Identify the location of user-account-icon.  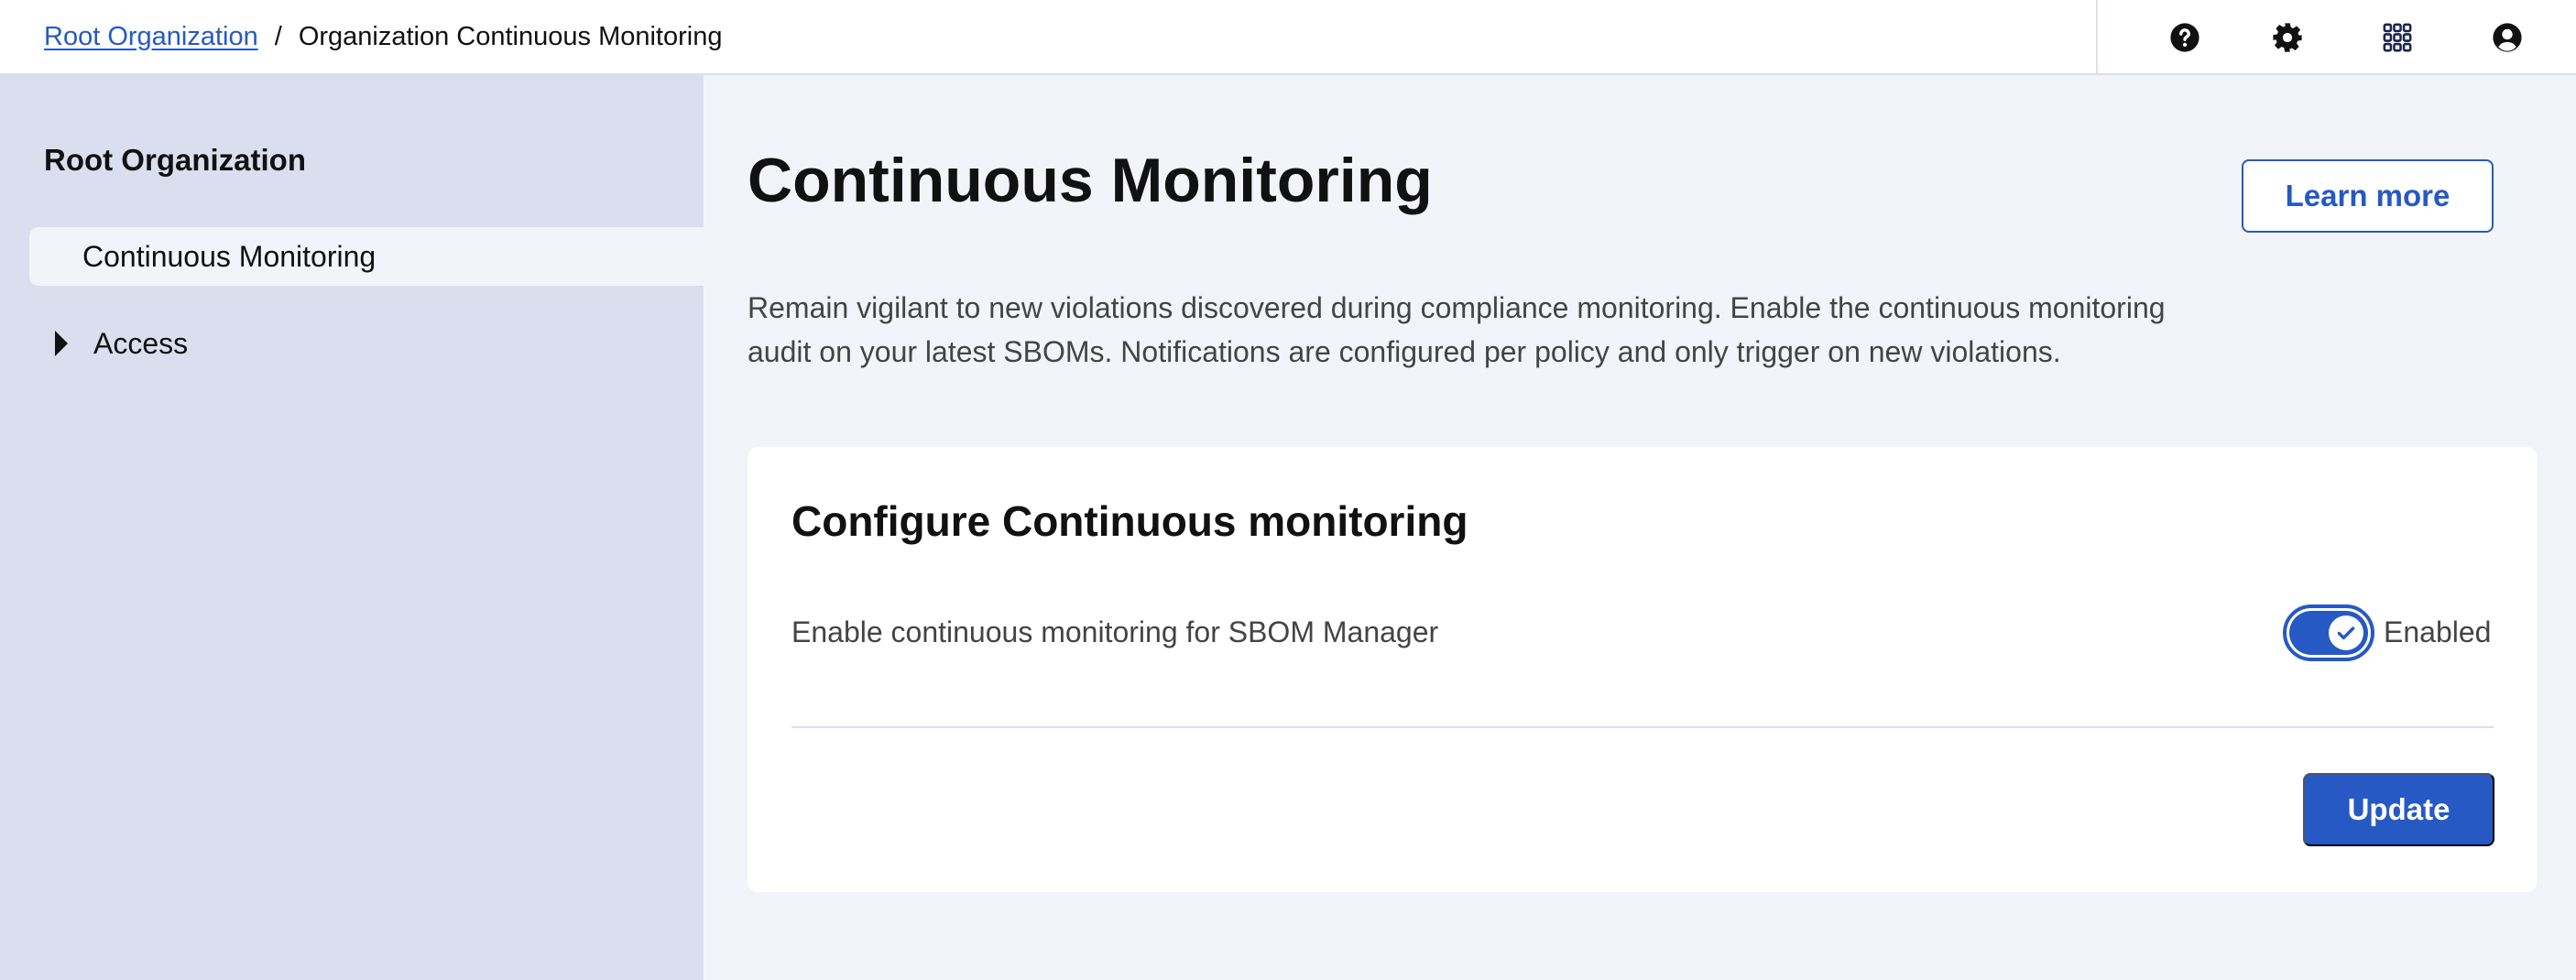
(2508, 37).